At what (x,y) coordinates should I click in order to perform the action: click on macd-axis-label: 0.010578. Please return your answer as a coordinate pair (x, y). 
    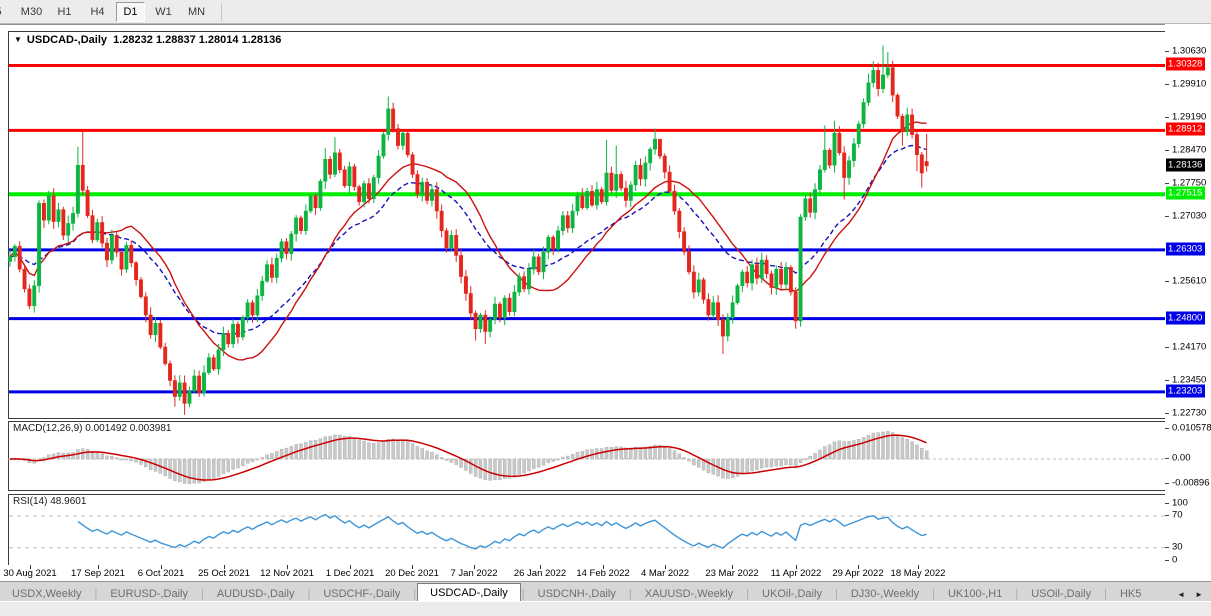
    Looking at the image, I should click on (1191, 428).